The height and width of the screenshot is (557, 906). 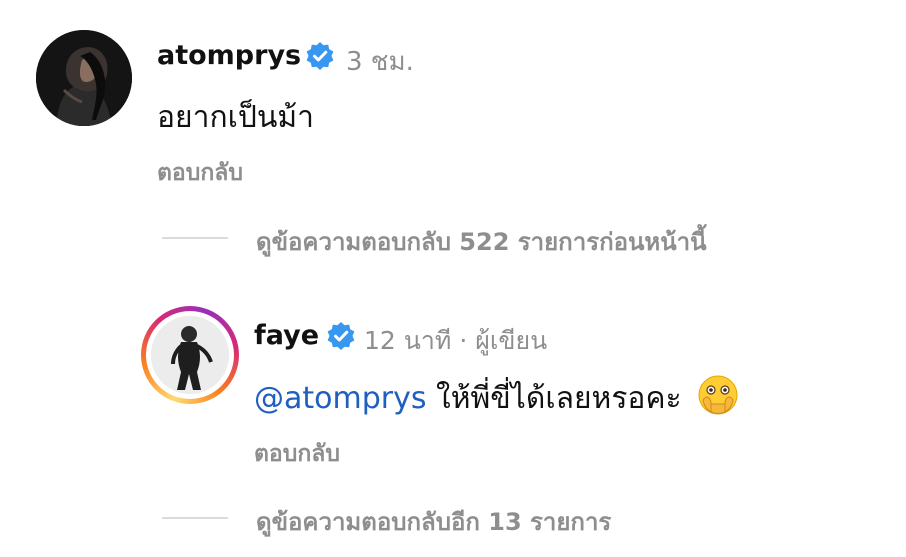 I want to click on reply-meta: 12 นาที · ผู้เขียน, so click(x=456, y=340).